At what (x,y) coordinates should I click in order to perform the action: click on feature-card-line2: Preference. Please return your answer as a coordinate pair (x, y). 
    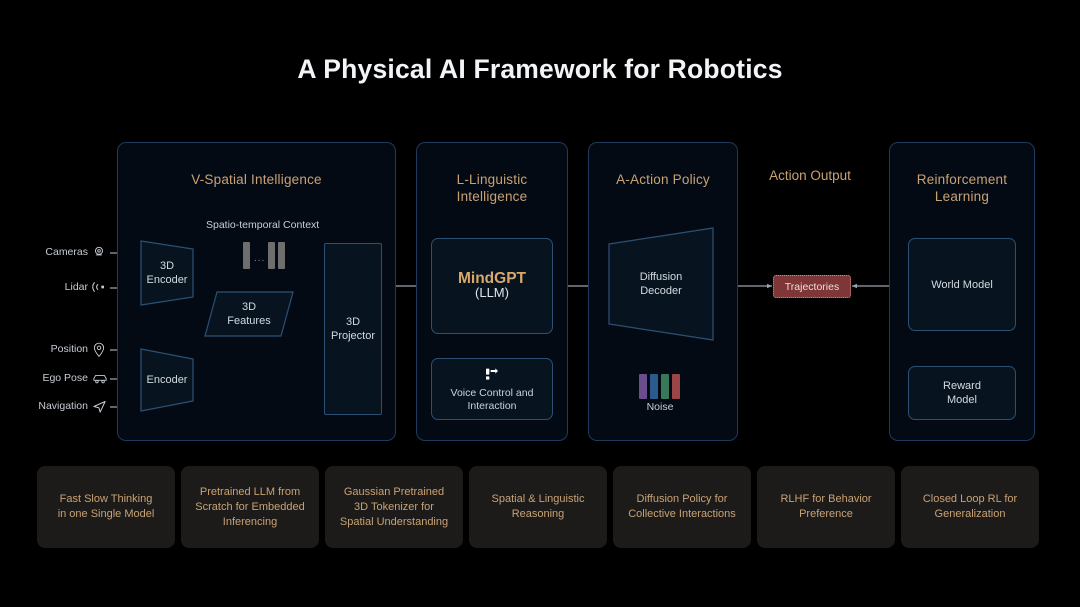
    Looking at the image, I should click on (826, 514).